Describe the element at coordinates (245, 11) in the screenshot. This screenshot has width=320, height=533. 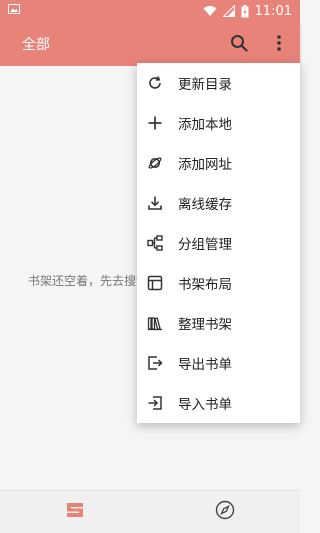
I see `battery-icon` at that location.